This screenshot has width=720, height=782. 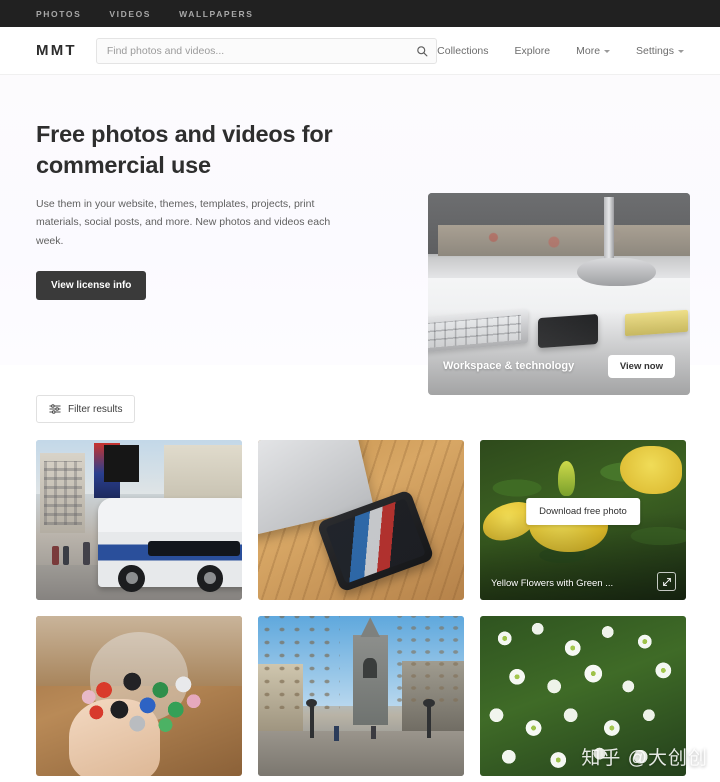 What do you see at coordinates (360, 13) in the screenshot?
I see `top-utility-bar: PHOTOS VIDEOS WALLPAPERS` at bounding box center [360, 13].